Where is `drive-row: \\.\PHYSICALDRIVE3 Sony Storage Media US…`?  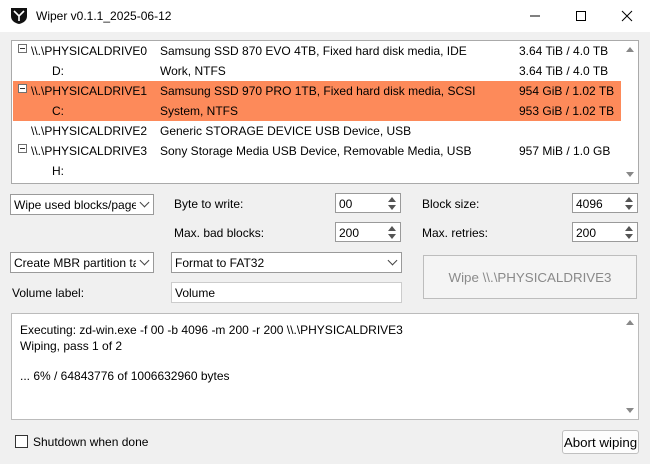
drive-row: \\.\PHYSICALDRIVE3 Sony Storage Media US… is located at coordinates (317, 151).